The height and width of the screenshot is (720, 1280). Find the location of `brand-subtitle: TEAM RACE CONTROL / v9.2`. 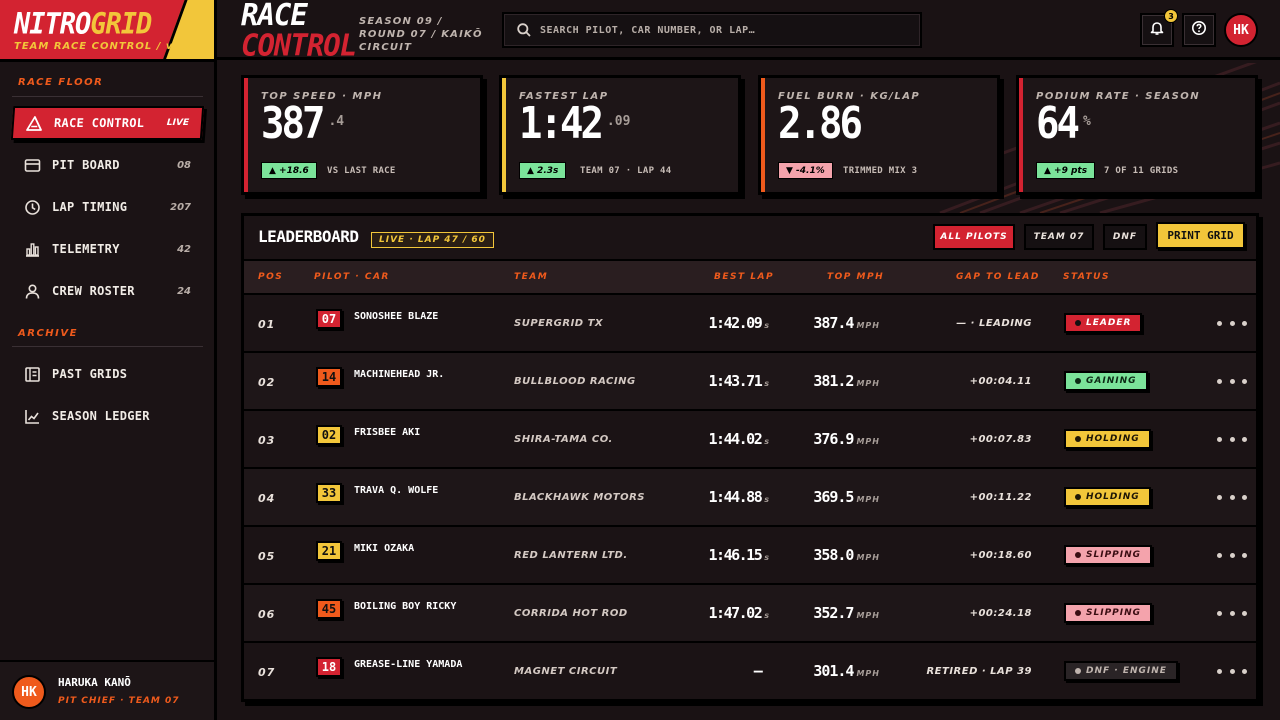

brand-subtitle: TEAM RACE CONTROL / v9.2 is located at coordinates (104, 46).